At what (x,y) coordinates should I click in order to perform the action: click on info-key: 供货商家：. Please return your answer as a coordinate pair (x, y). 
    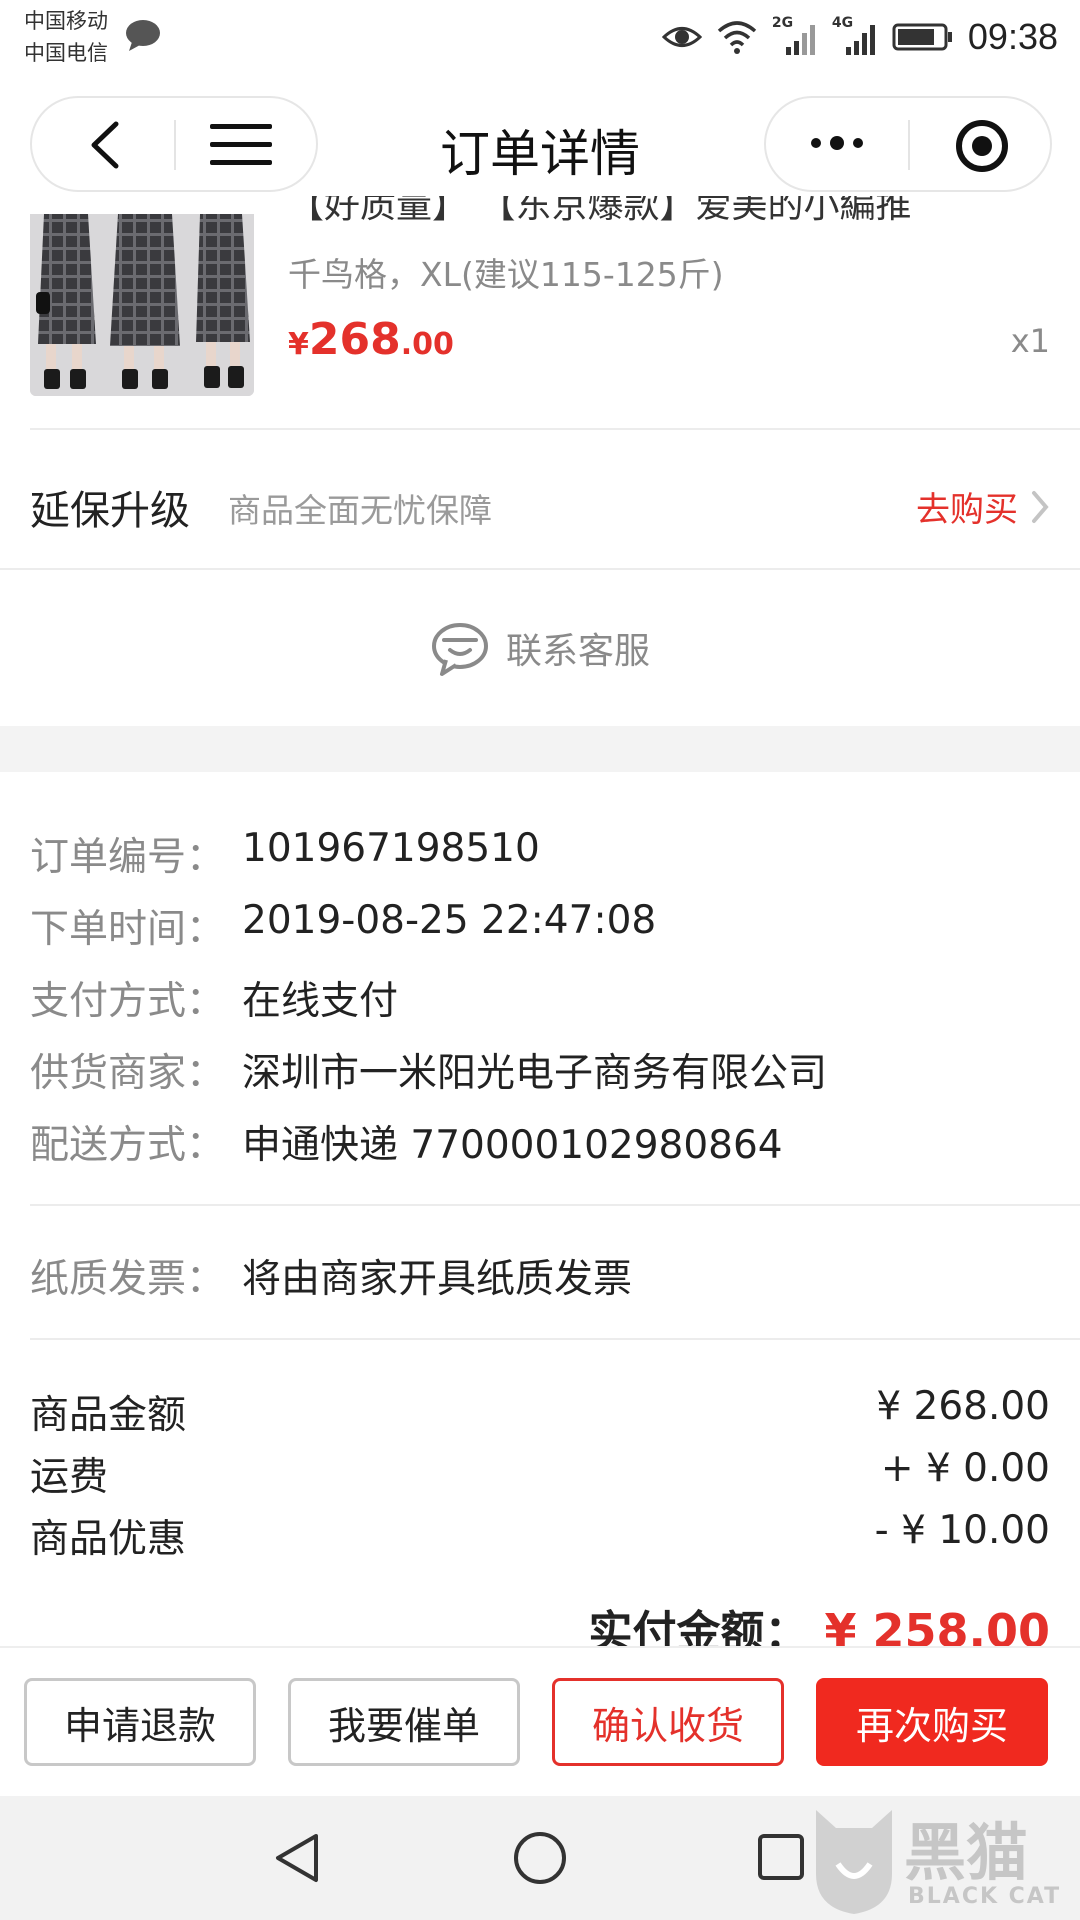
    Looking at the image, I should click on (128, 1073).